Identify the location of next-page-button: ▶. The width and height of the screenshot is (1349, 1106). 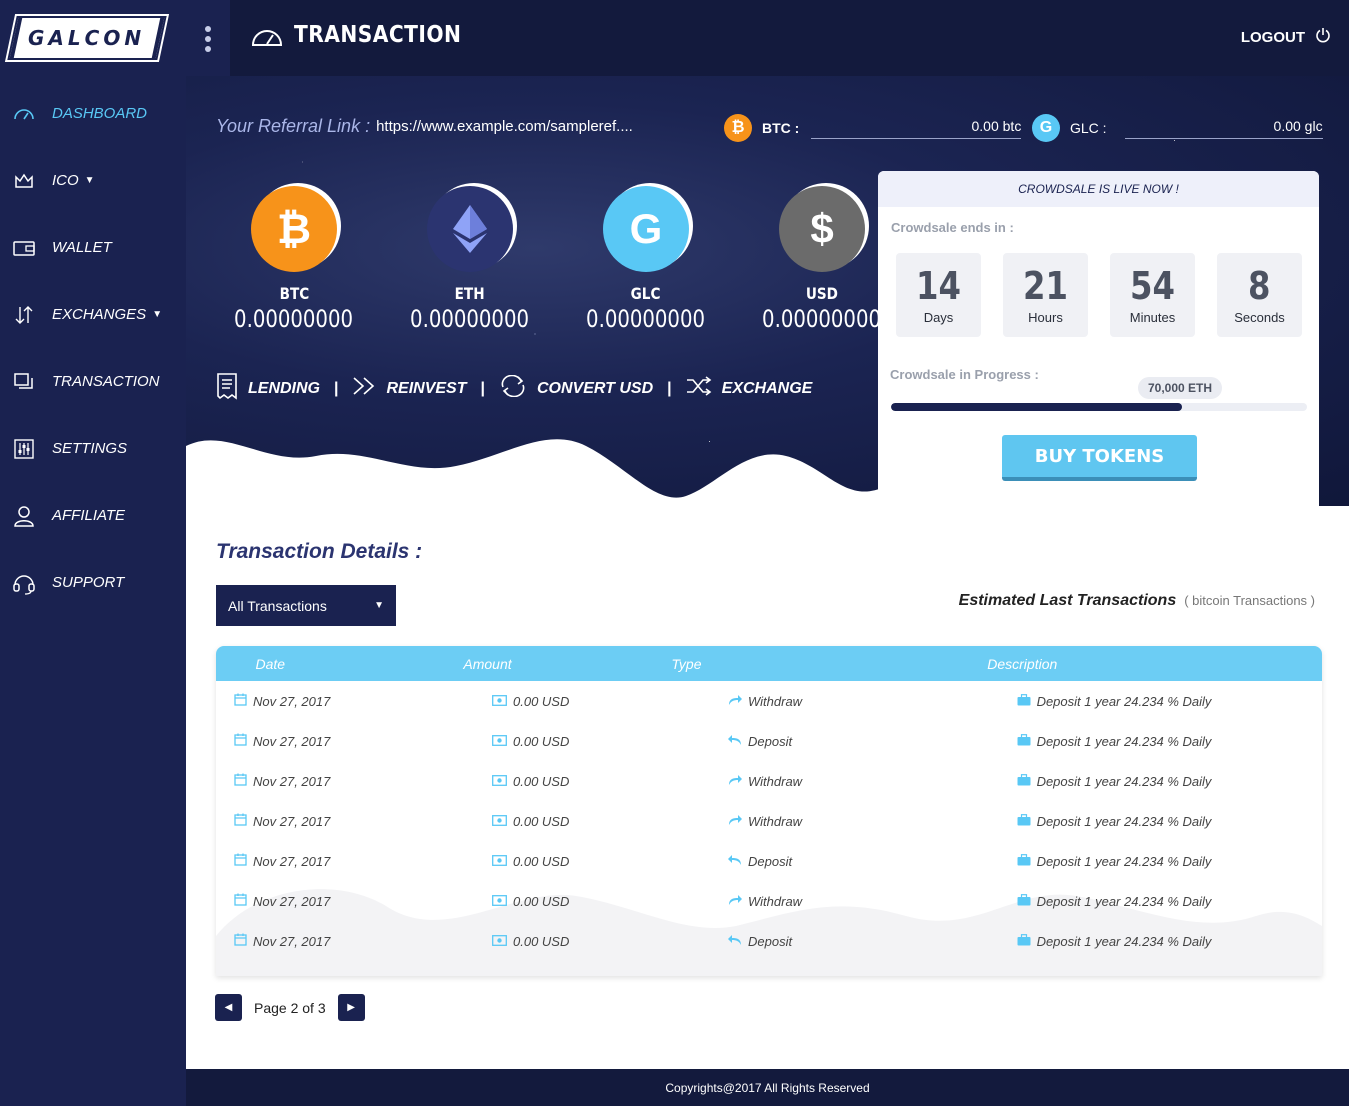
(351, 1007).